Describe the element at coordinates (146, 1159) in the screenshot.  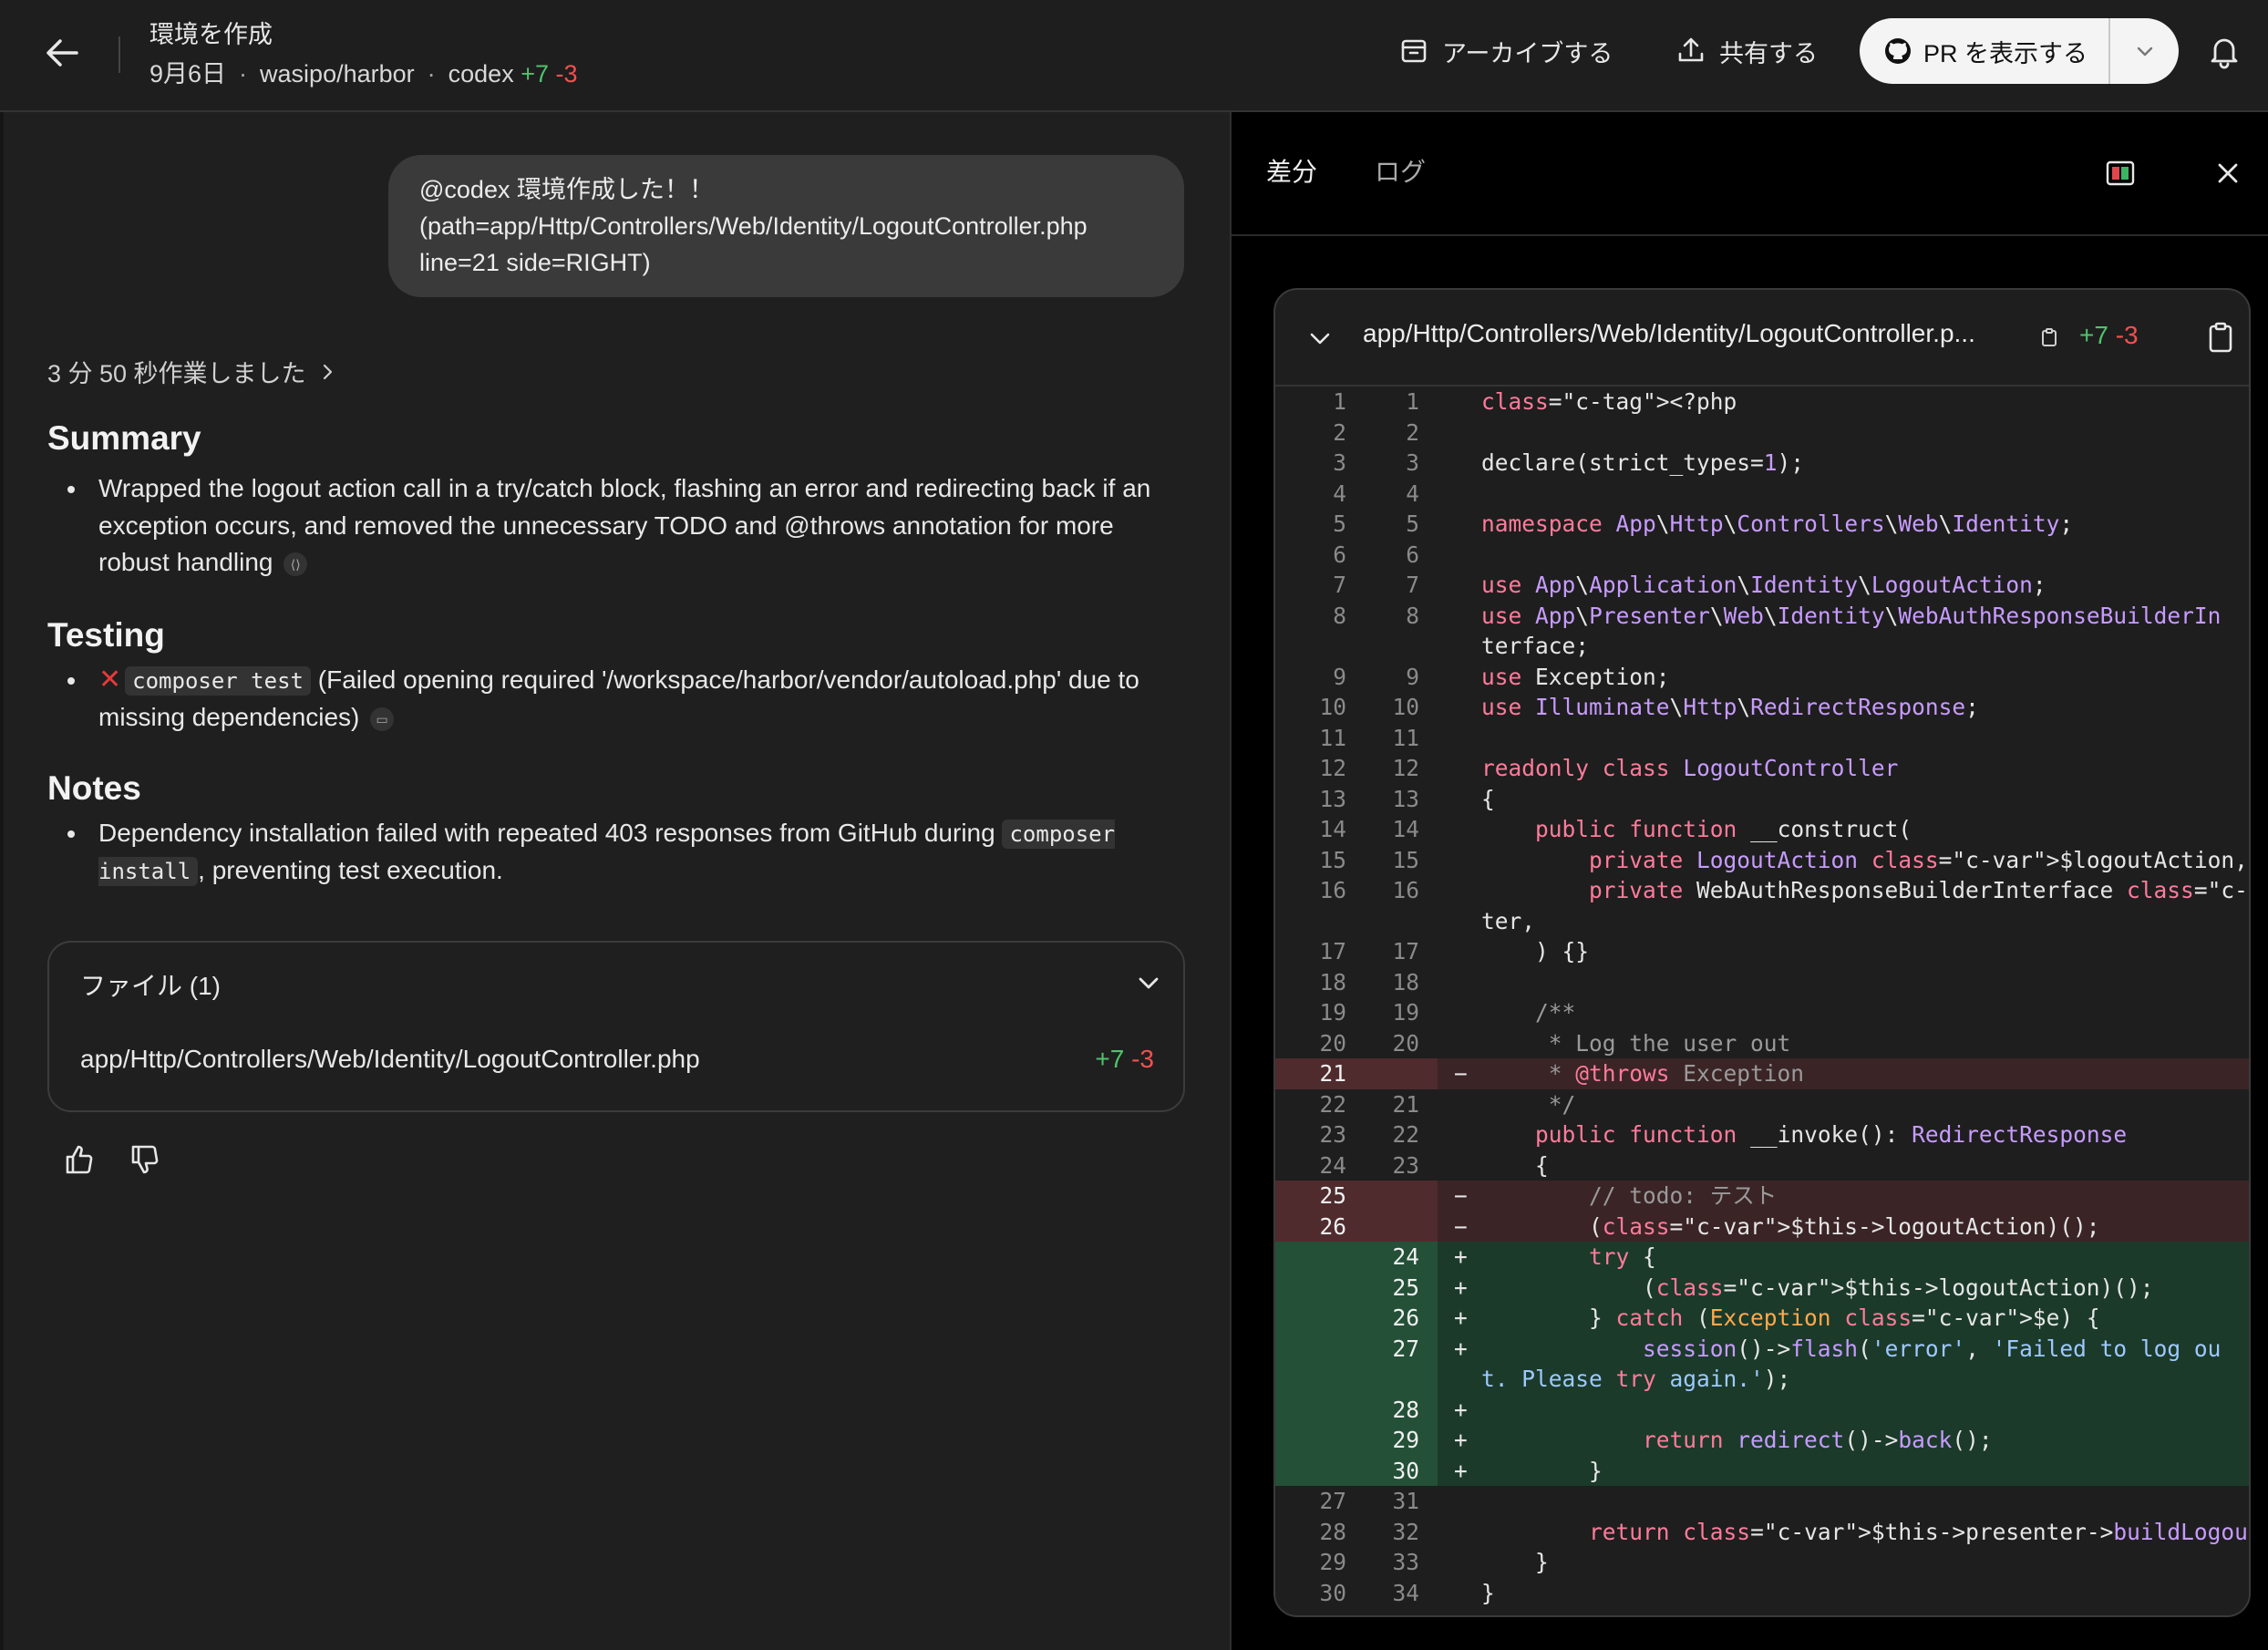
I see `thumbs-down-icon` at that location.